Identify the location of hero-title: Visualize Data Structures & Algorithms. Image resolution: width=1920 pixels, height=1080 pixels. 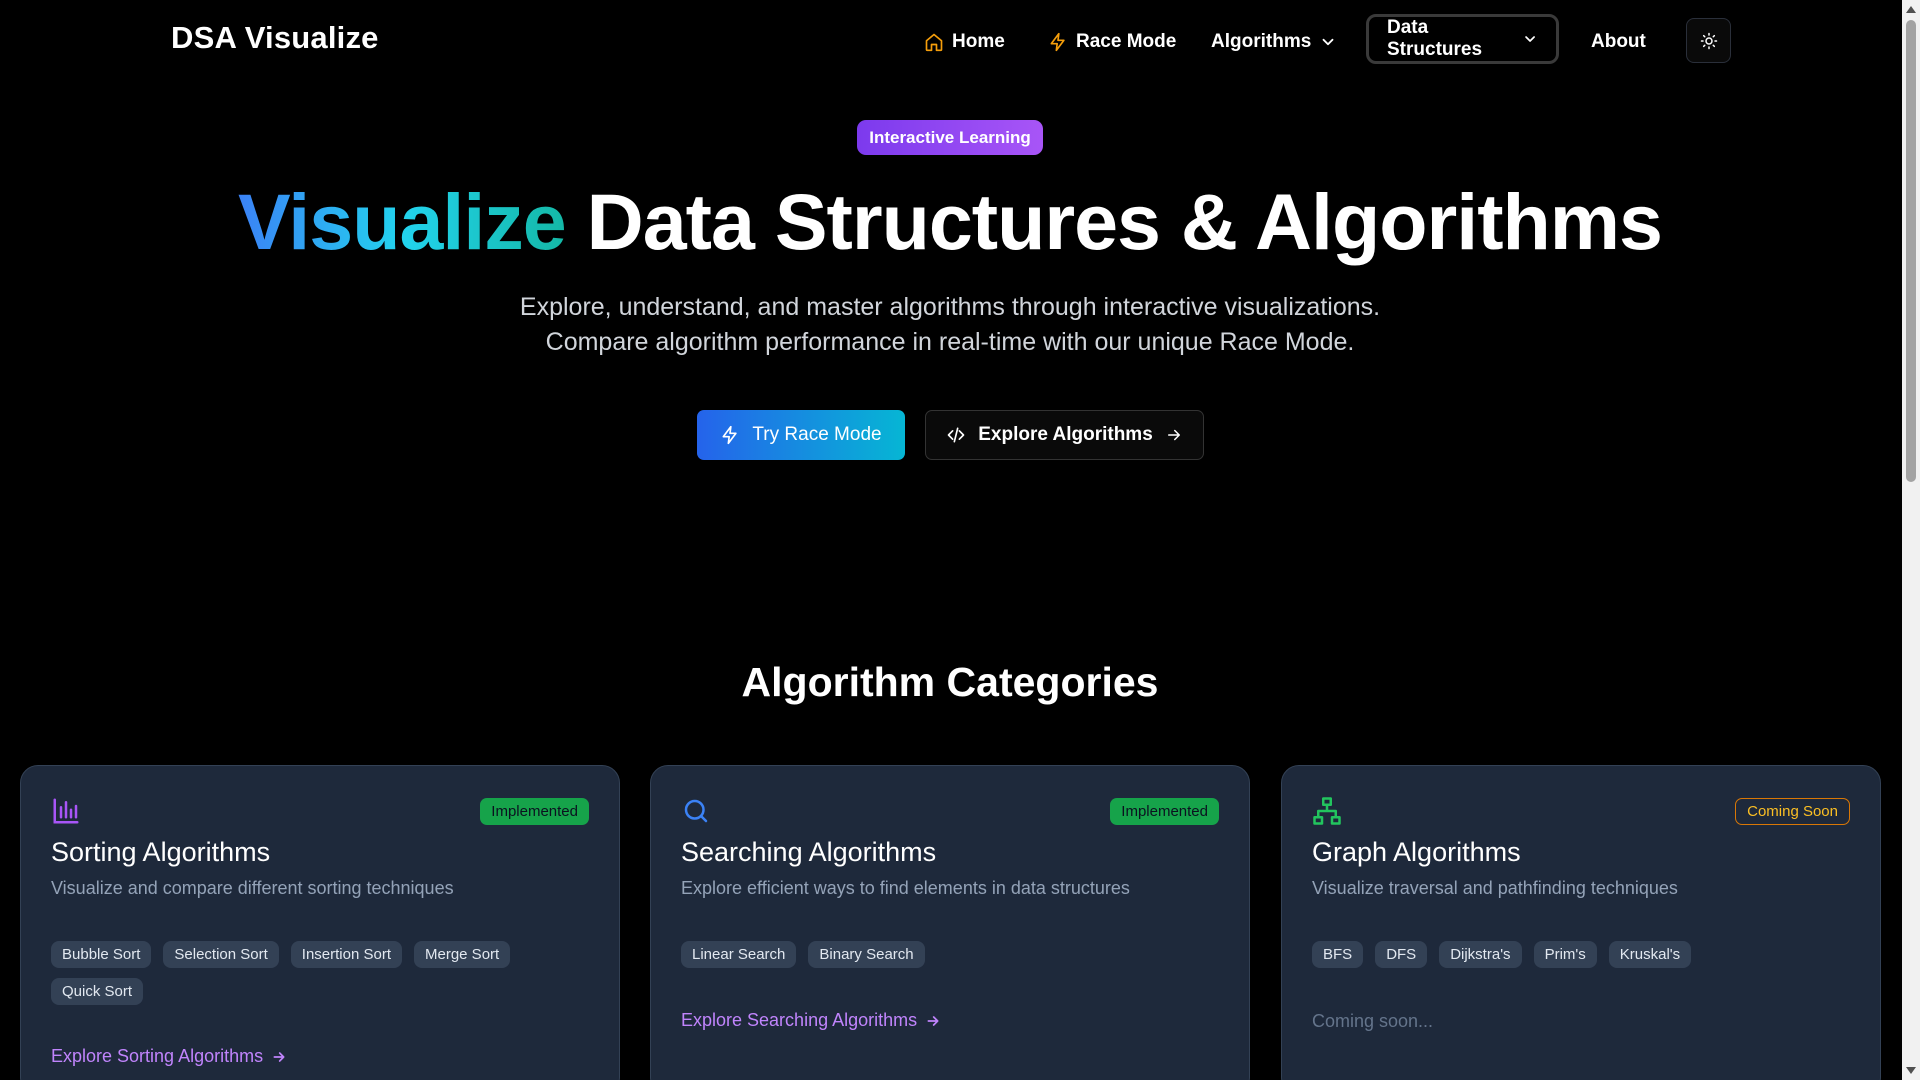
(950, 222).